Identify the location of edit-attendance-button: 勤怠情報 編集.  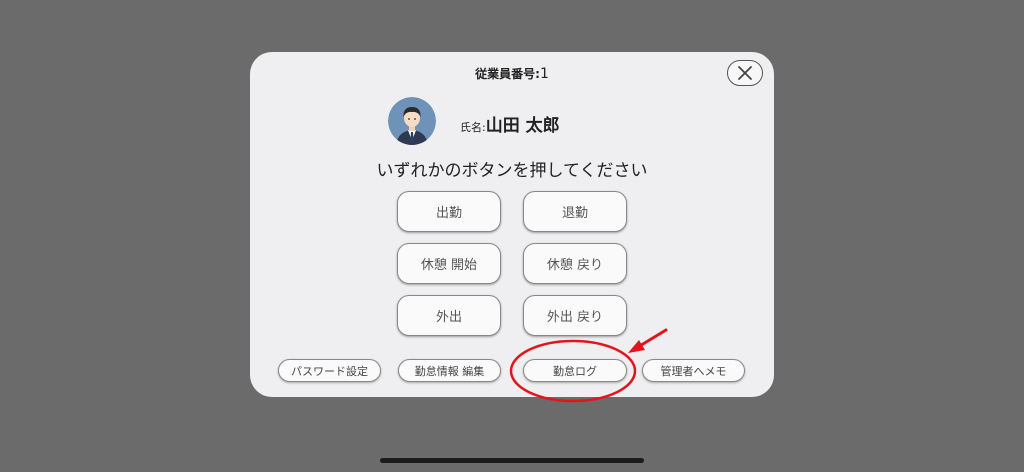
(449, 370).